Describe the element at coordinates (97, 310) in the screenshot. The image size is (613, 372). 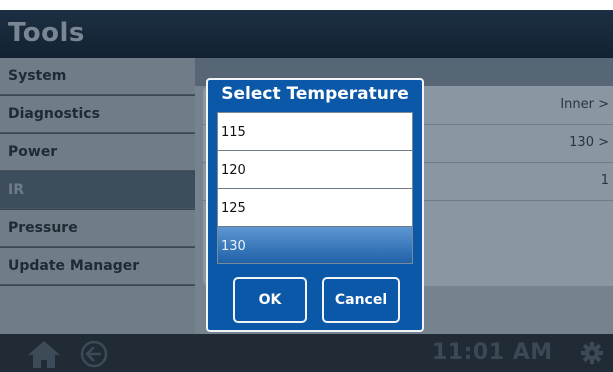
I see `sidebar-empty-area` at that location.